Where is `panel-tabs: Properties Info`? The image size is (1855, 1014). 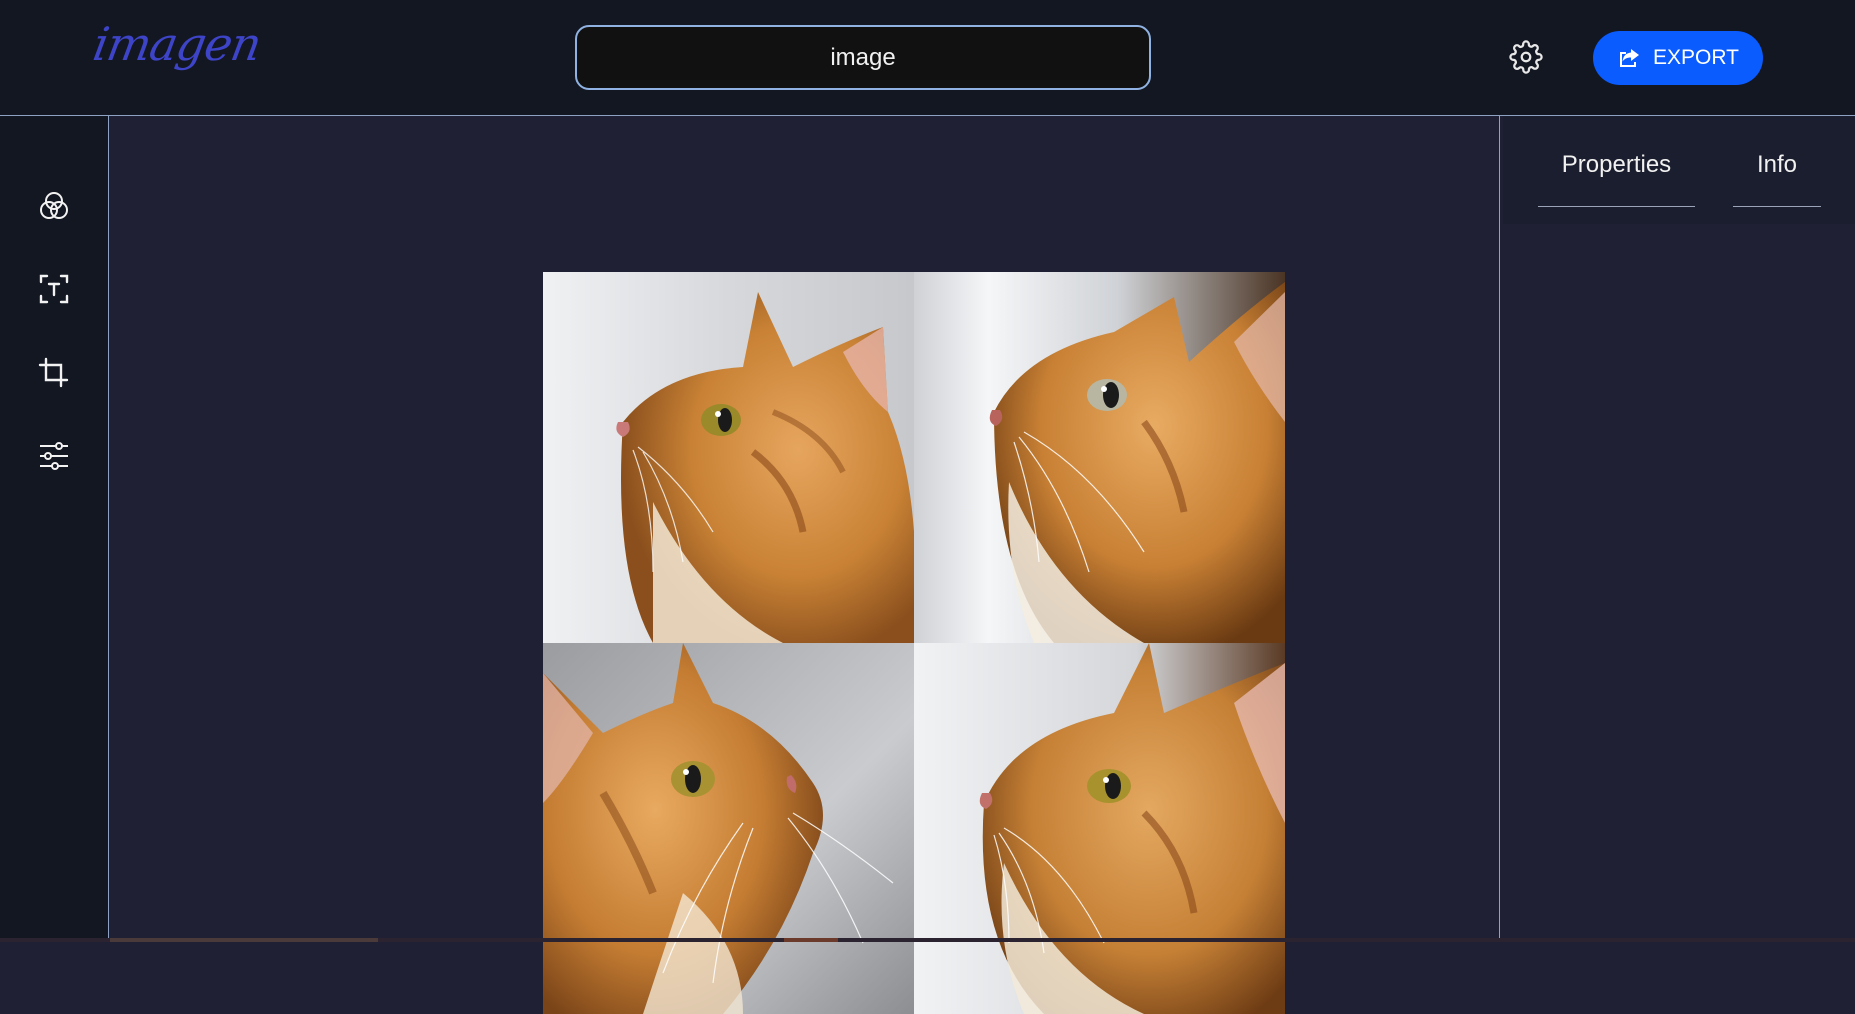
panel-tabs: Properties Info is located at coordinates (1679, 170).